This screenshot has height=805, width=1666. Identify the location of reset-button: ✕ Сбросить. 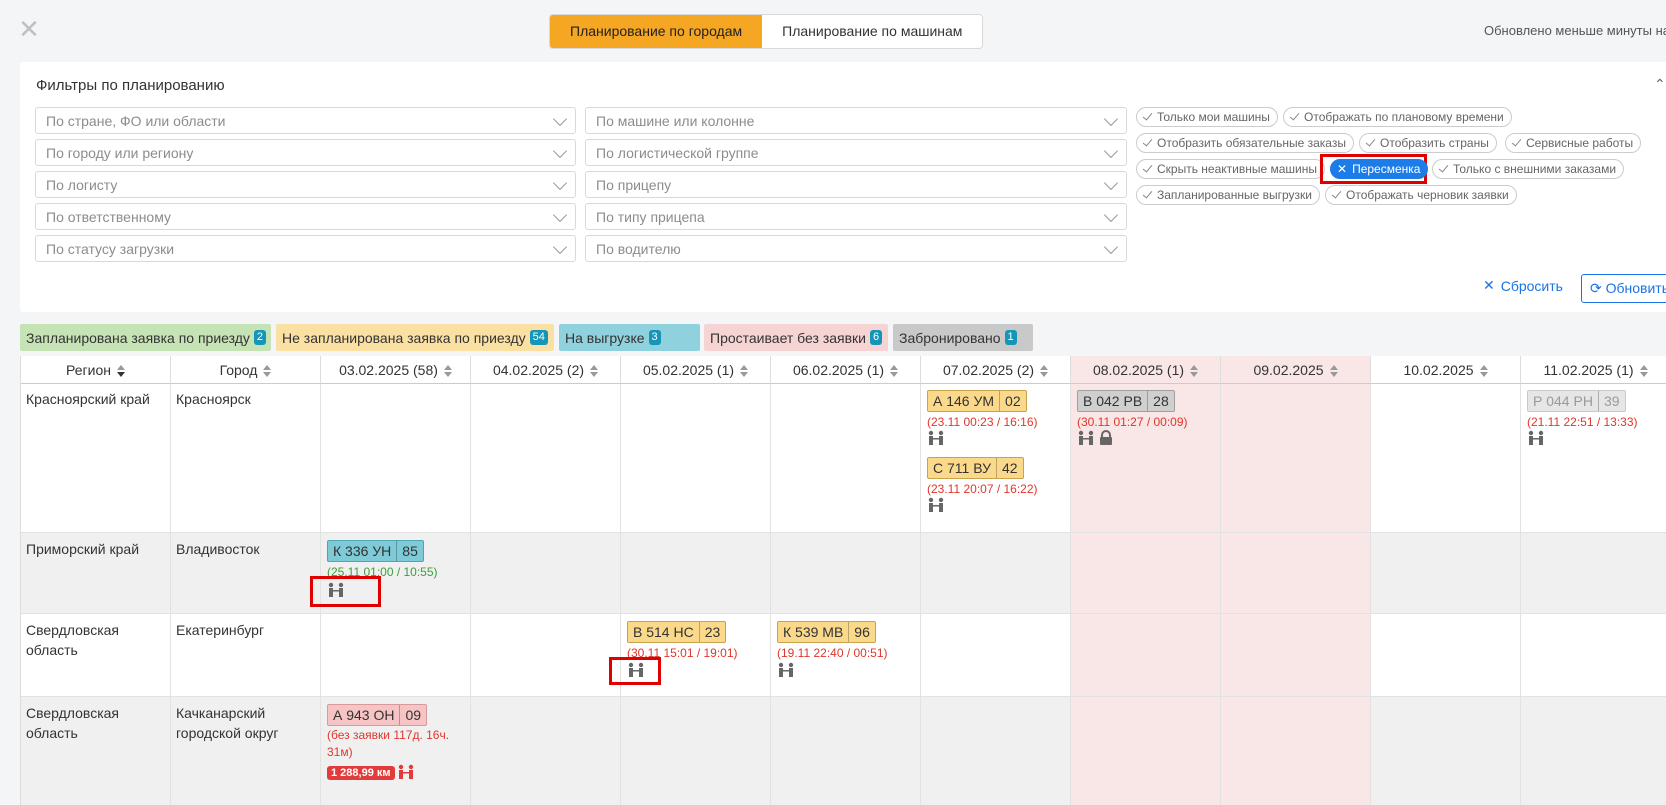
(1523, 285).